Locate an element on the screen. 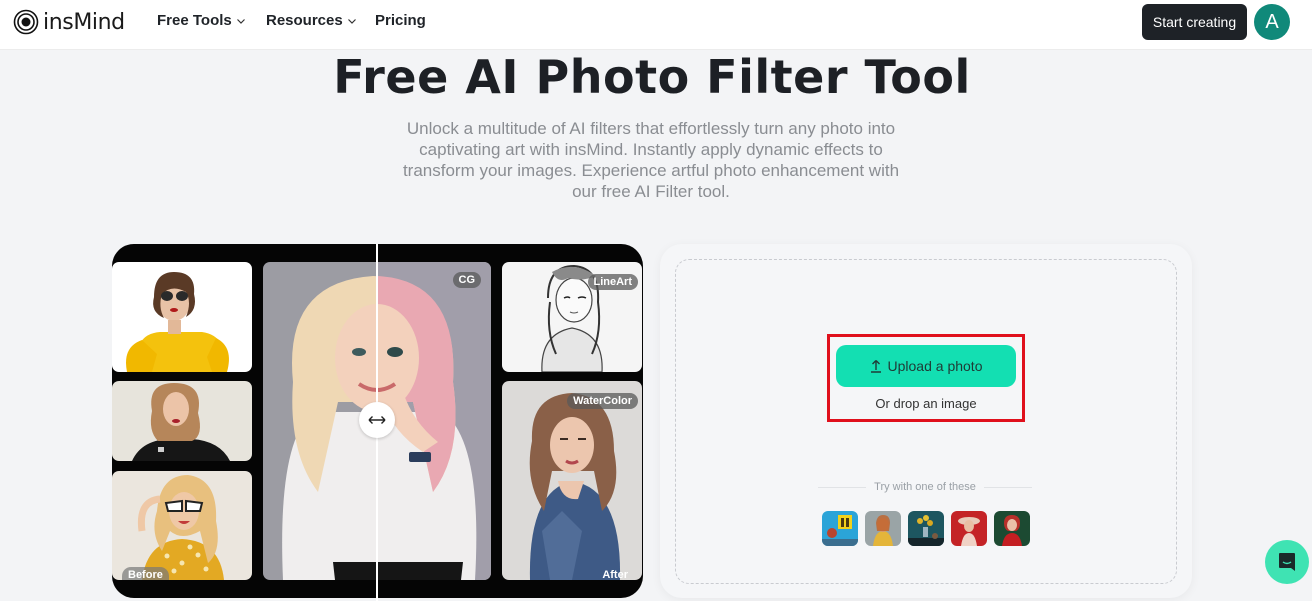 This screenshot has width=1312, height=601. nav-pricing-label: Pricing is located at coordinates (400, 20).